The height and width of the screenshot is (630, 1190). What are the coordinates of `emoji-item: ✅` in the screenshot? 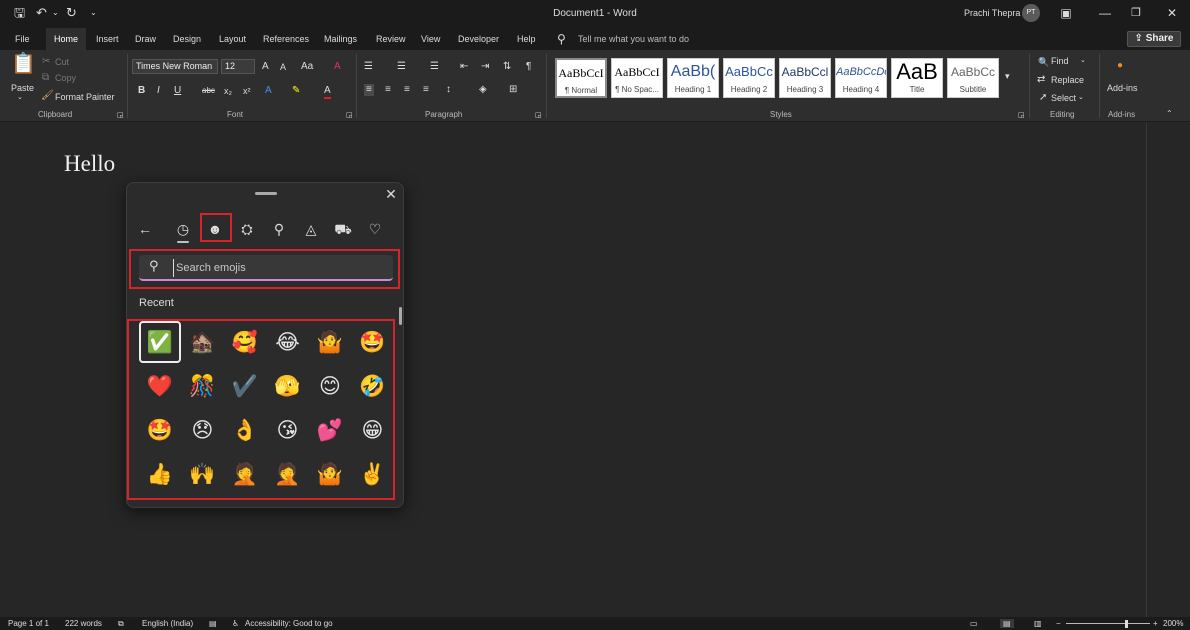 It's located at (160, 342).